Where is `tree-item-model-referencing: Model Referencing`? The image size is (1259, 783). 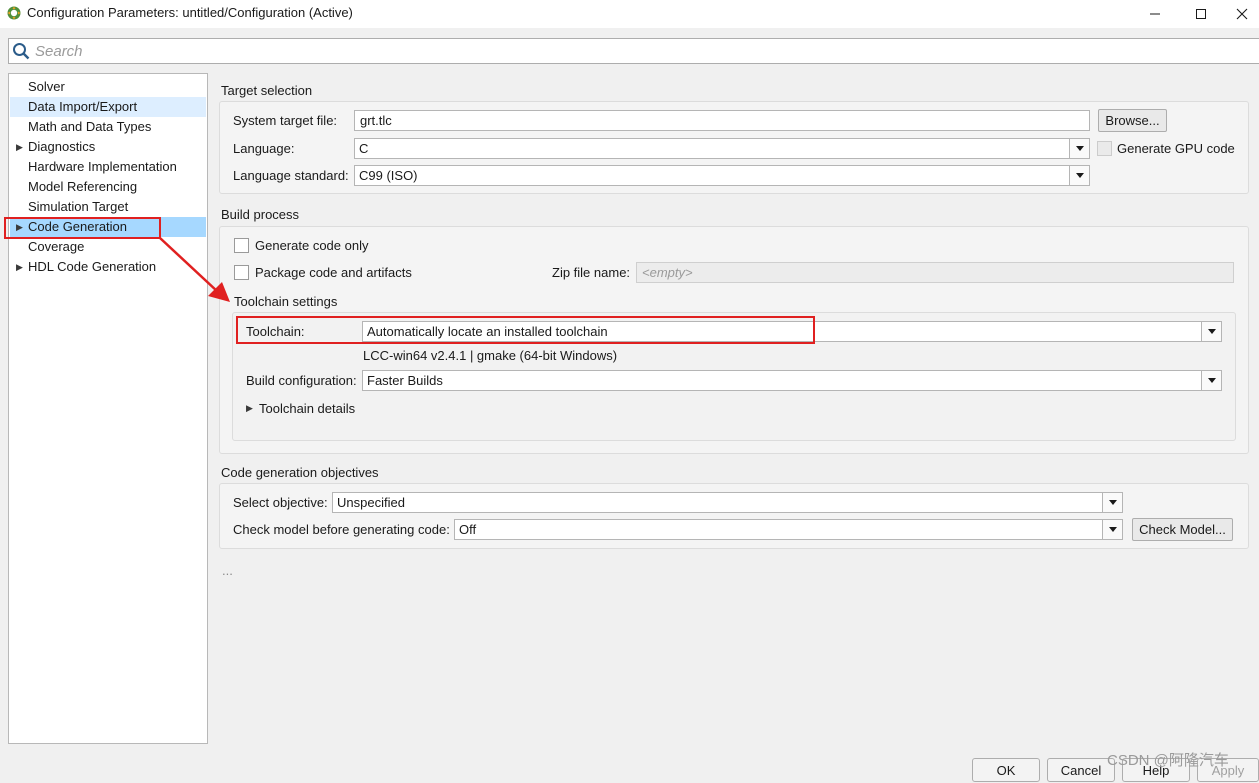
tree-item-model-referencing: Model Referencing is located at coordinates (108, 187).